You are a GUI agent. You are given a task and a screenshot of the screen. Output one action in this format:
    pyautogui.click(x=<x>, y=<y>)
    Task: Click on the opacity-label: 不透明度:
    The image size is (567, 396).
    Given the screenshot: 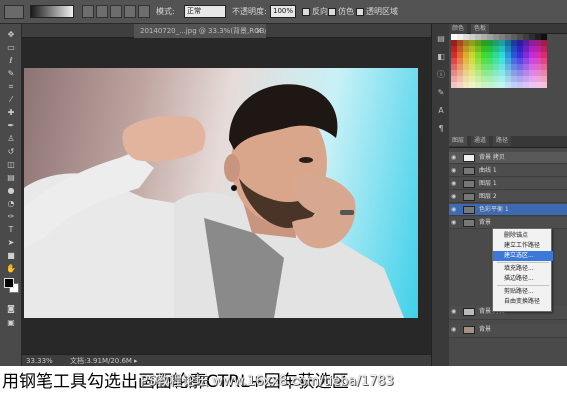 What is the action you would take?
    pyautogui.click(x=249, y=11)
    